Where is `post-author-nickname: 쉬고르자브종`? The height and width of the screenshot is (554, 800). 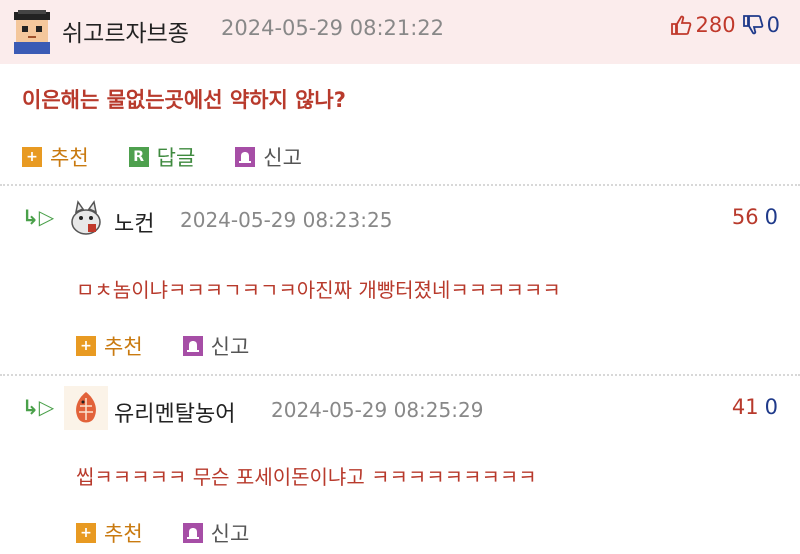
post-author-nickname: 쉬고르자브종 is located at coordinates (125, 31).